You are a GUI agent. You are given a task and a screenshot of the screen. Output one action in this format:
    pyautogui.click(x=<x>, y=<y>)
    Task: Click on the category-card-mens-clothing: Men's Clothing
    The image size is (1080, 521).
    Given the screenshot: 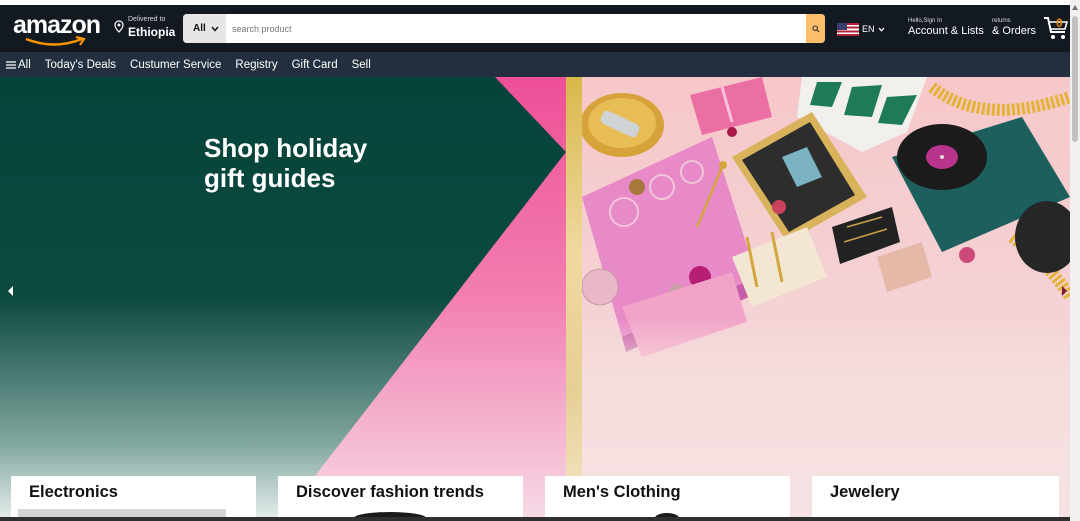 What is the action you would take?
    pyautogui.click(x=667, y=498)
    